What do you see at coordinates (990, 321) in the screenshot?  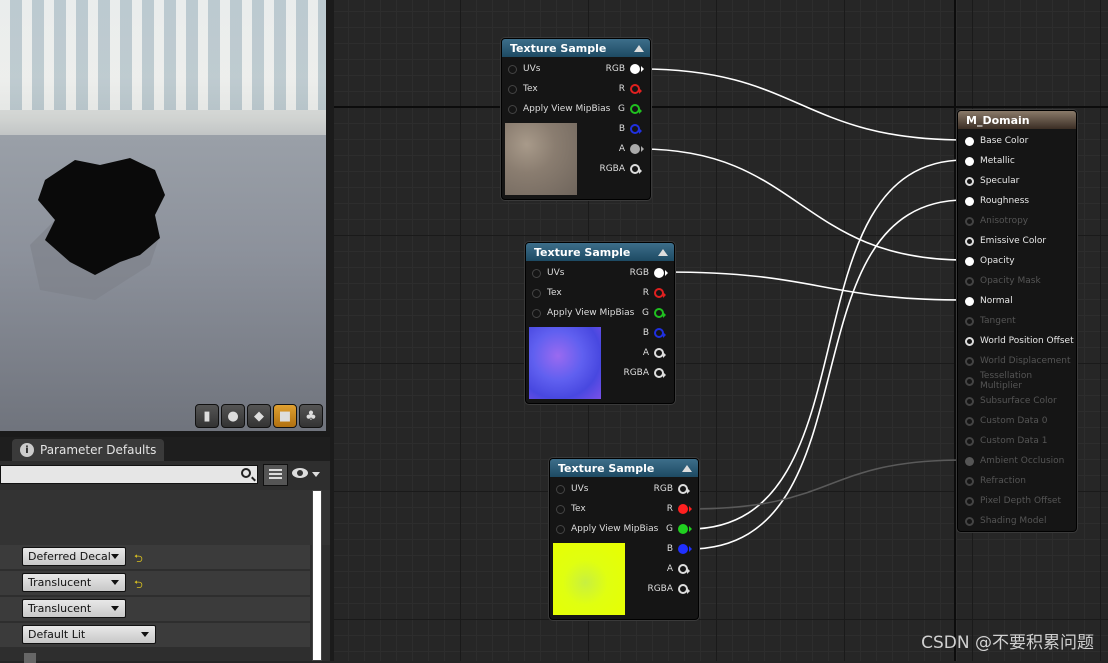 I see `material-pin-tangent: Tangent` at bounding box center [990, 321].